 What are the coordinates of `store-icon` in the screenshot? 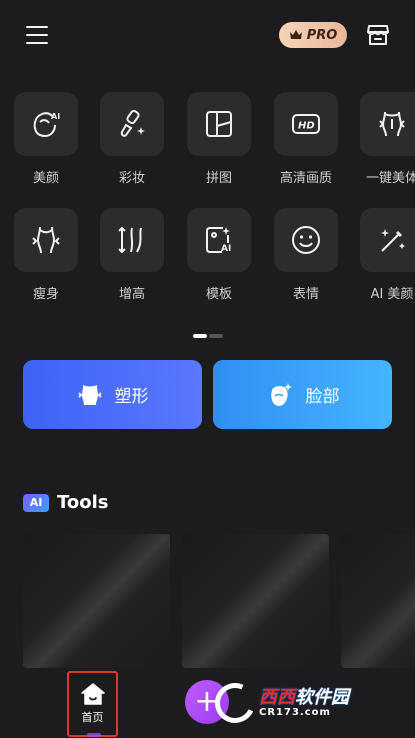 It's located at (378, 35).